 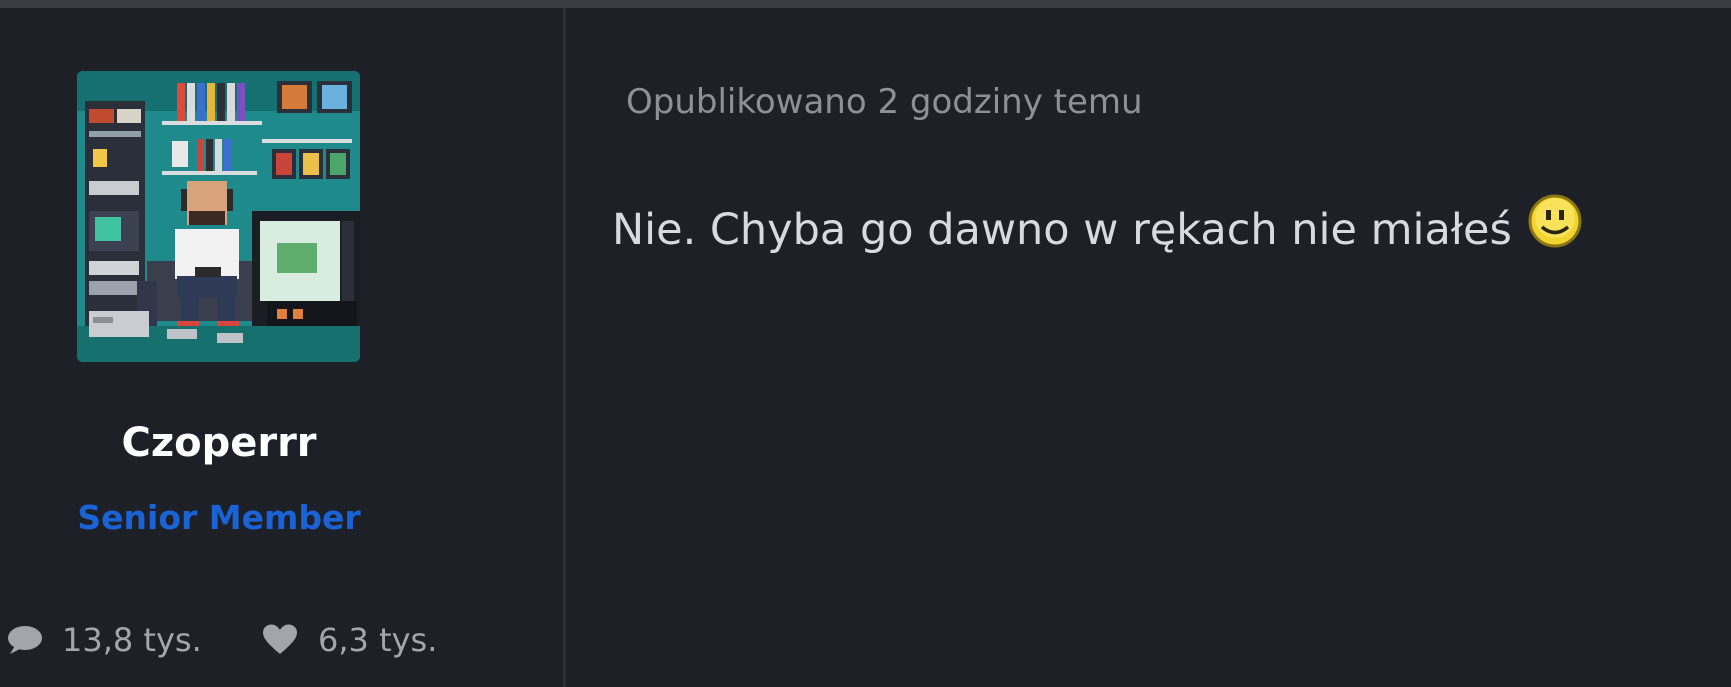 I want to click on avatar, so click(x=218, y=216).